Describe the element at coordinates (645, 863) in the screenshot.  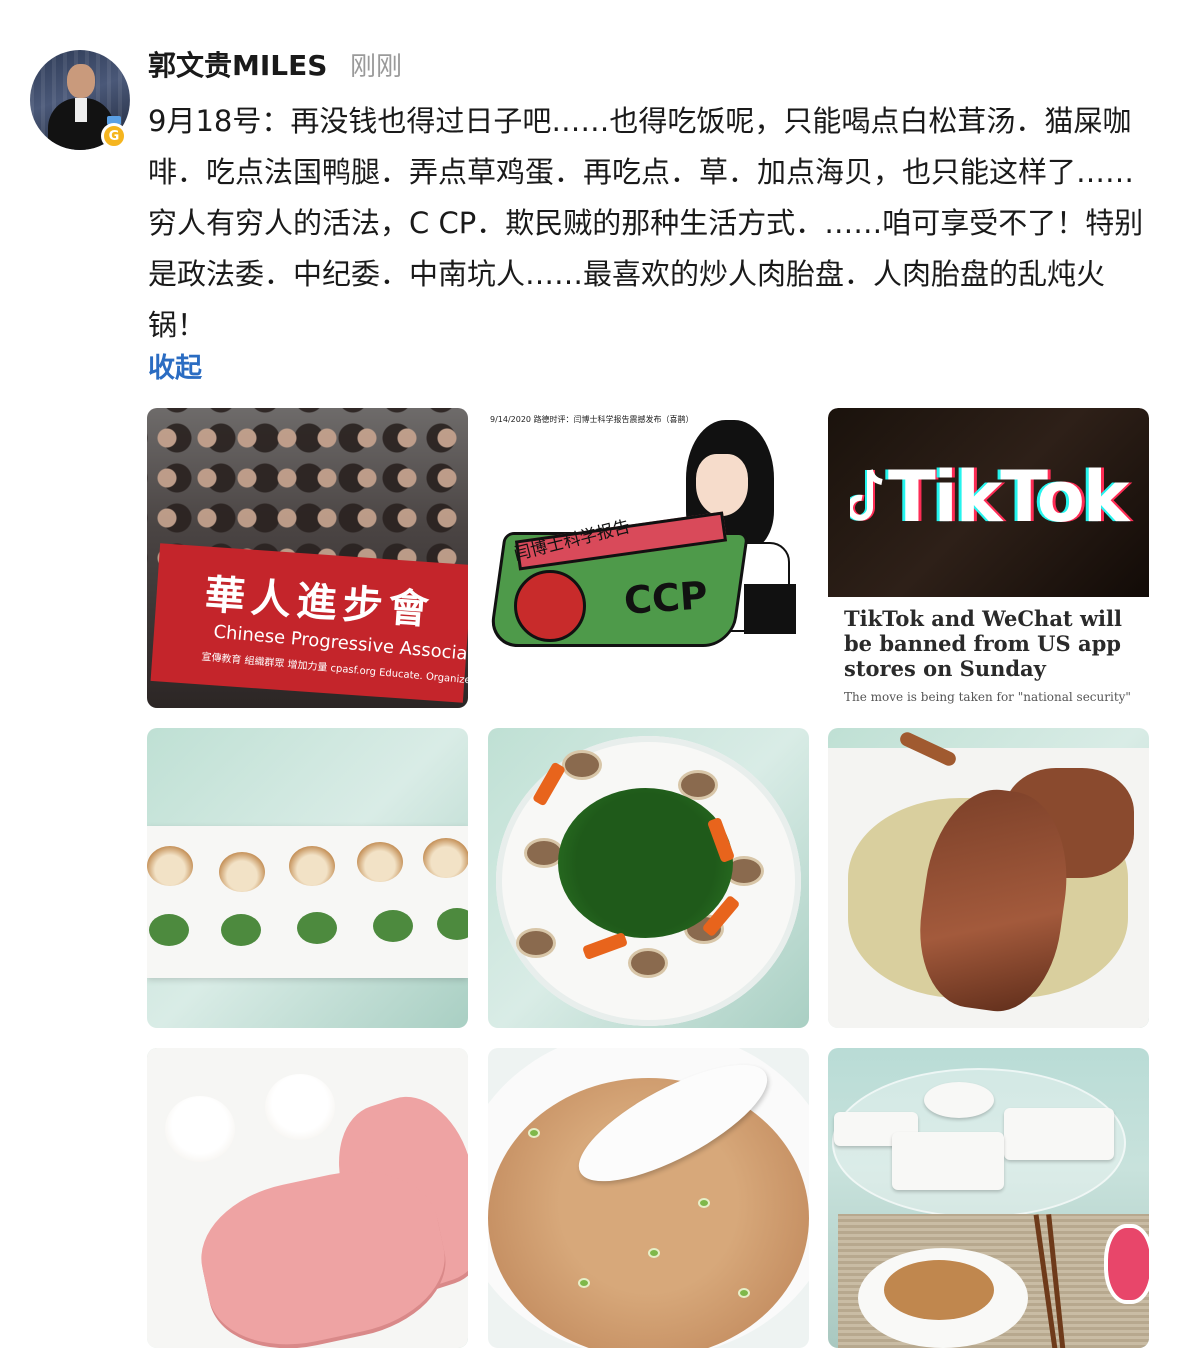
I see `spinach` at that location.